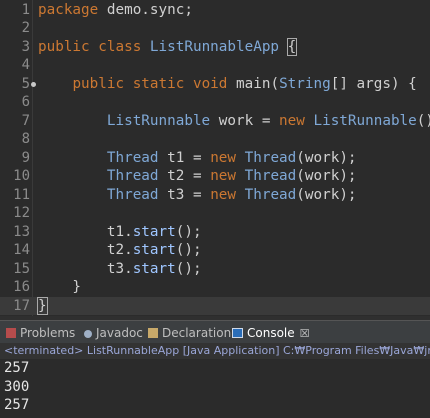 Image resolution: width=430 pixels, height=418 pixels. I want to click on code-line: 4, so click(215, 65).